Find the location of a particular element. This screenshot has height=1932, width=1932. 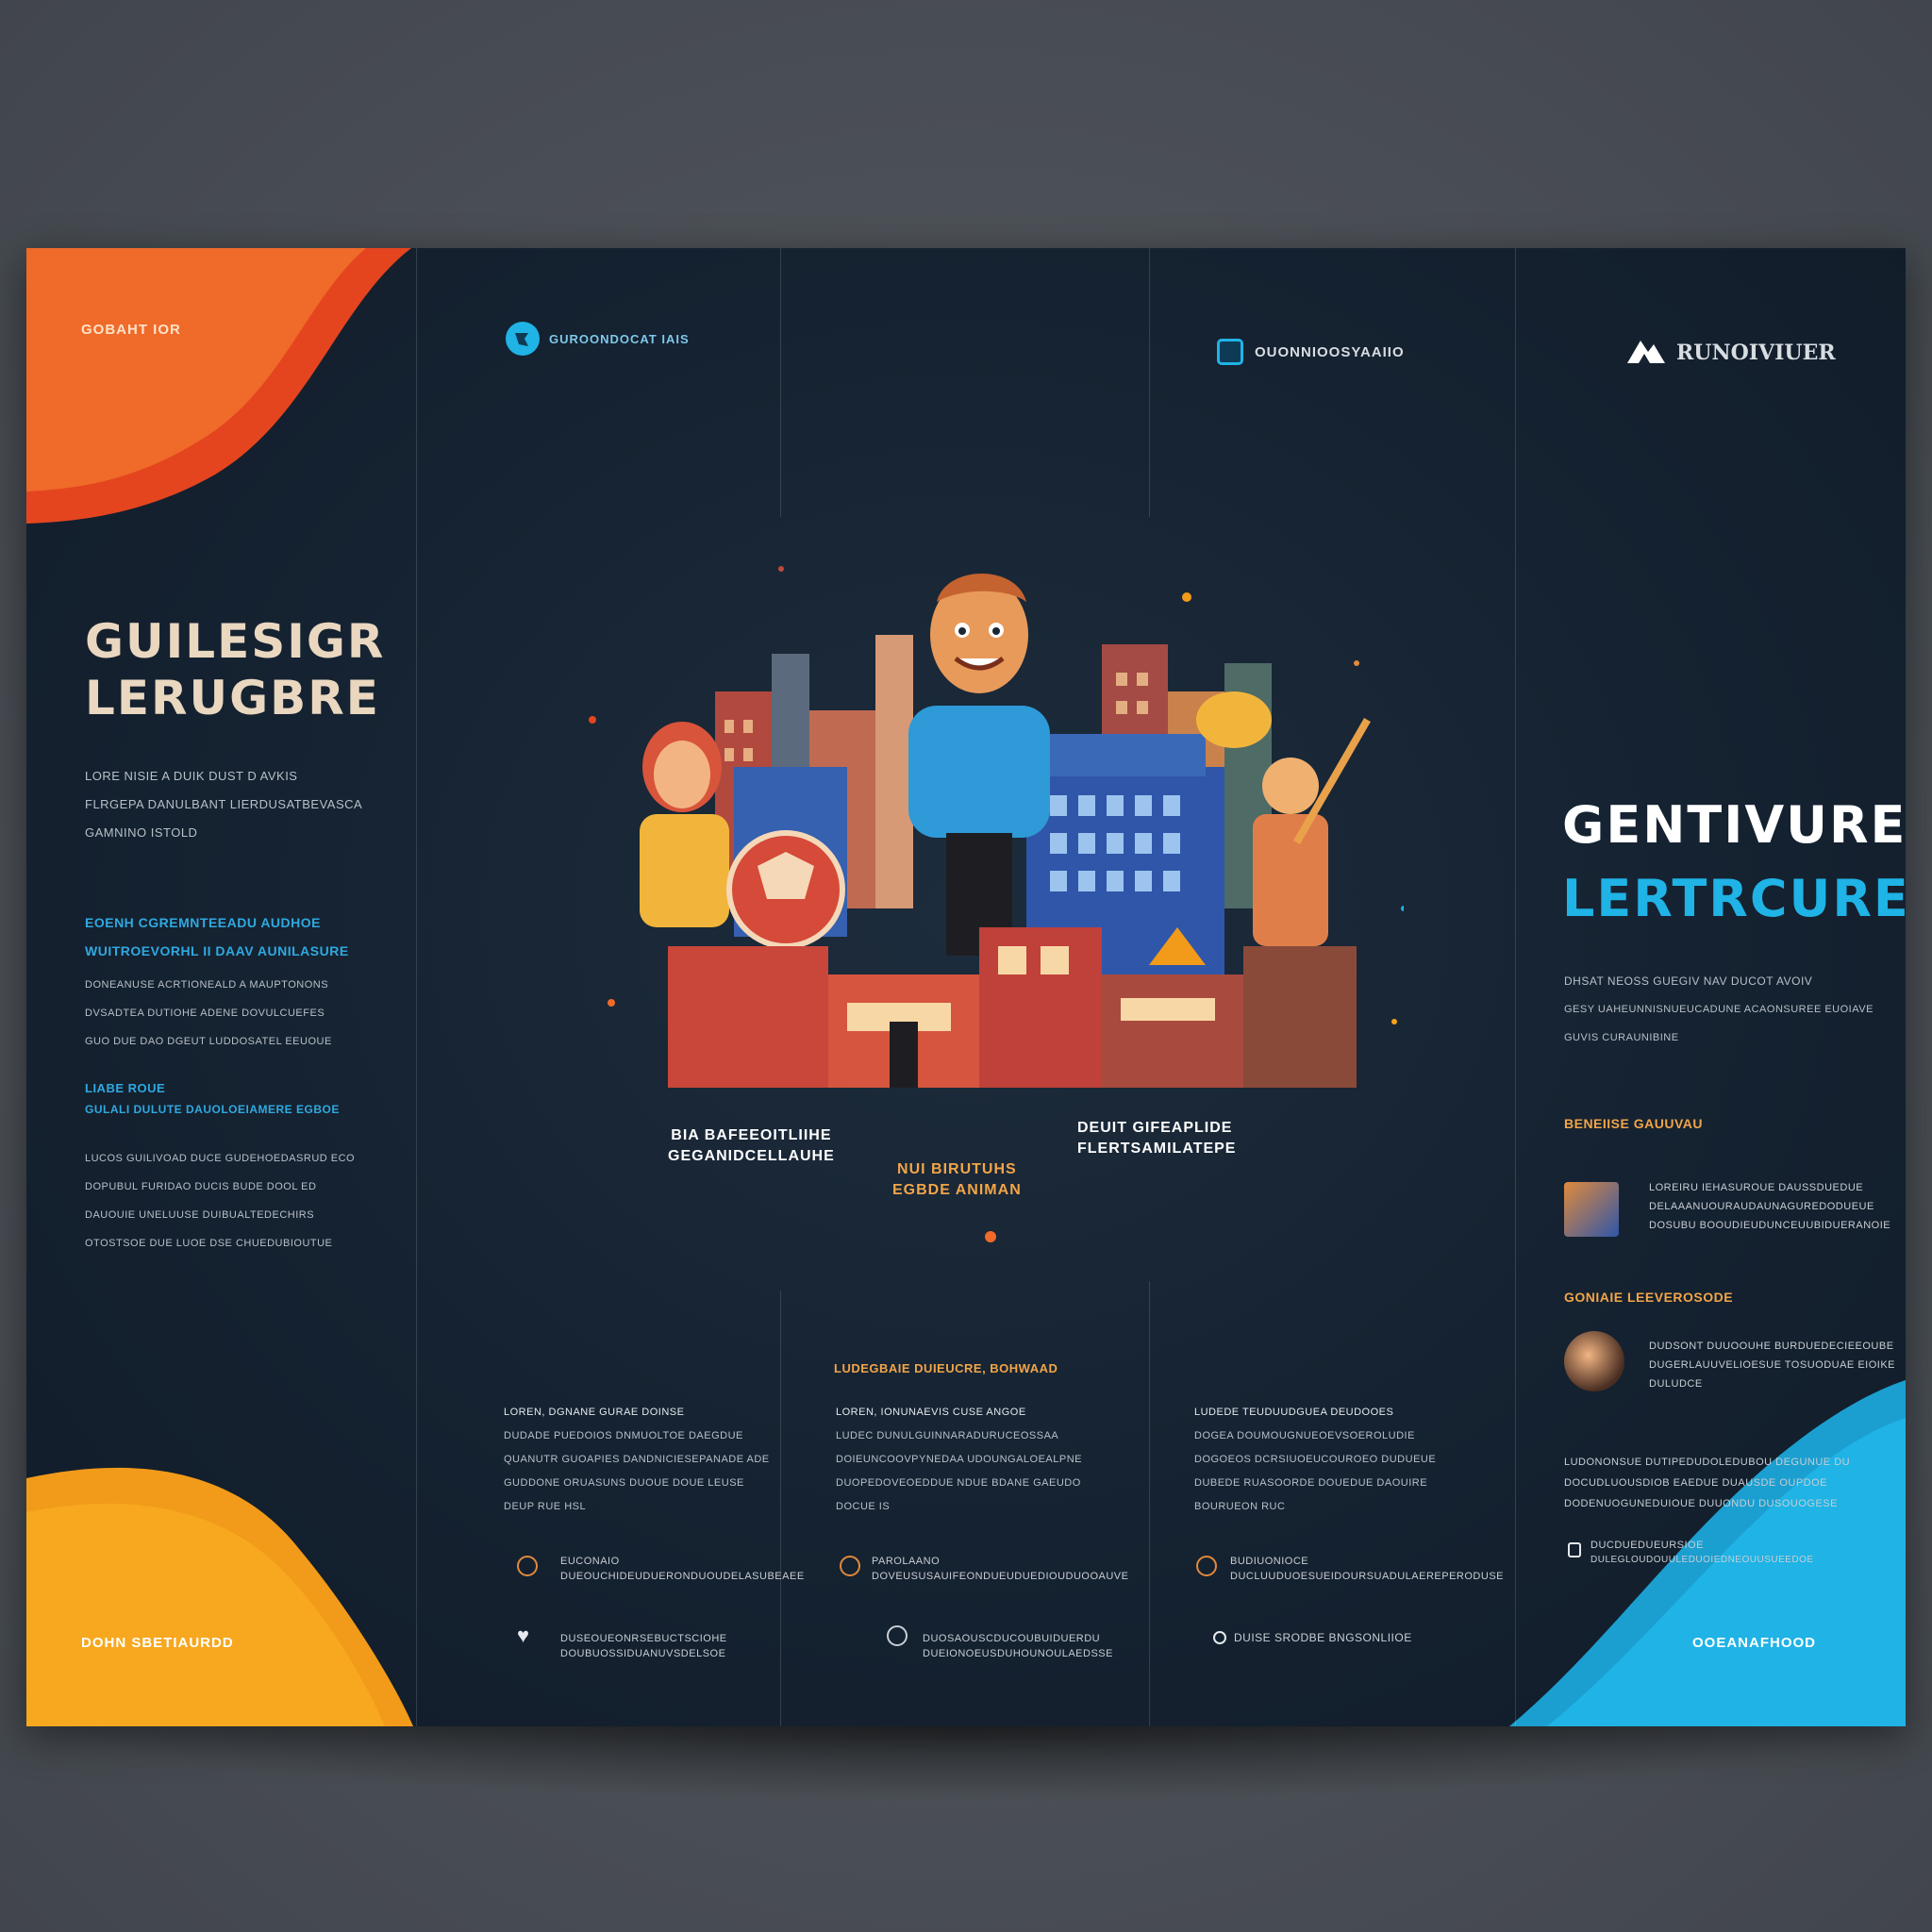

heart-icon: ♥ is located at coordinates (523, 1635).